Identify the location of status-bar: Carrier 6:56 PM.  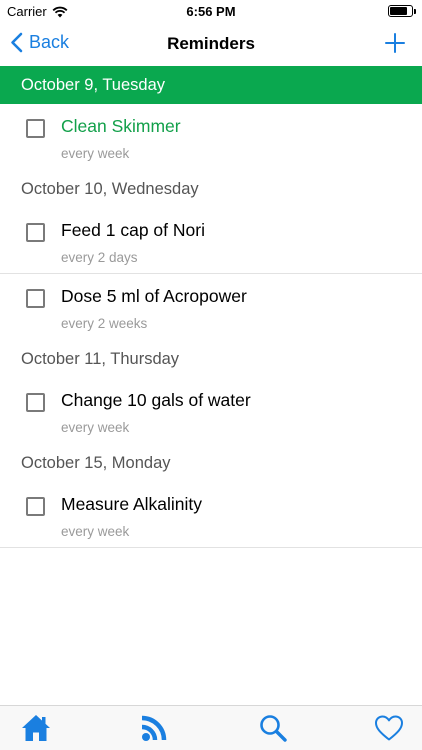
(211, 11).